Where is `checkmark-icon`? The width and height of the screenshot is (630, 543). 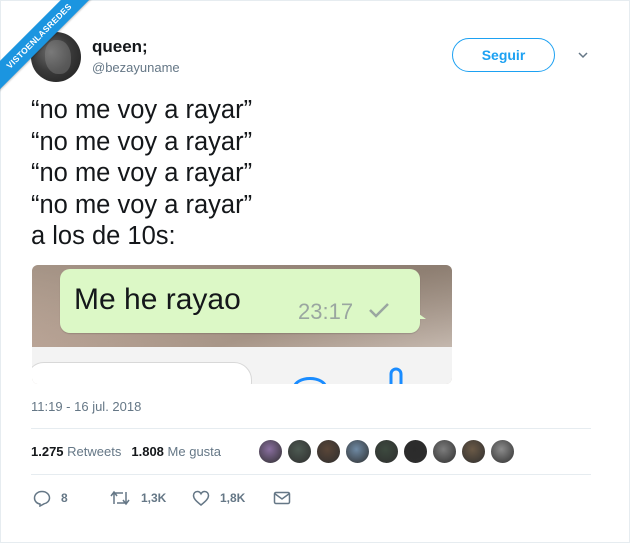 checkmark-icon is located at coordinates (379, 310).